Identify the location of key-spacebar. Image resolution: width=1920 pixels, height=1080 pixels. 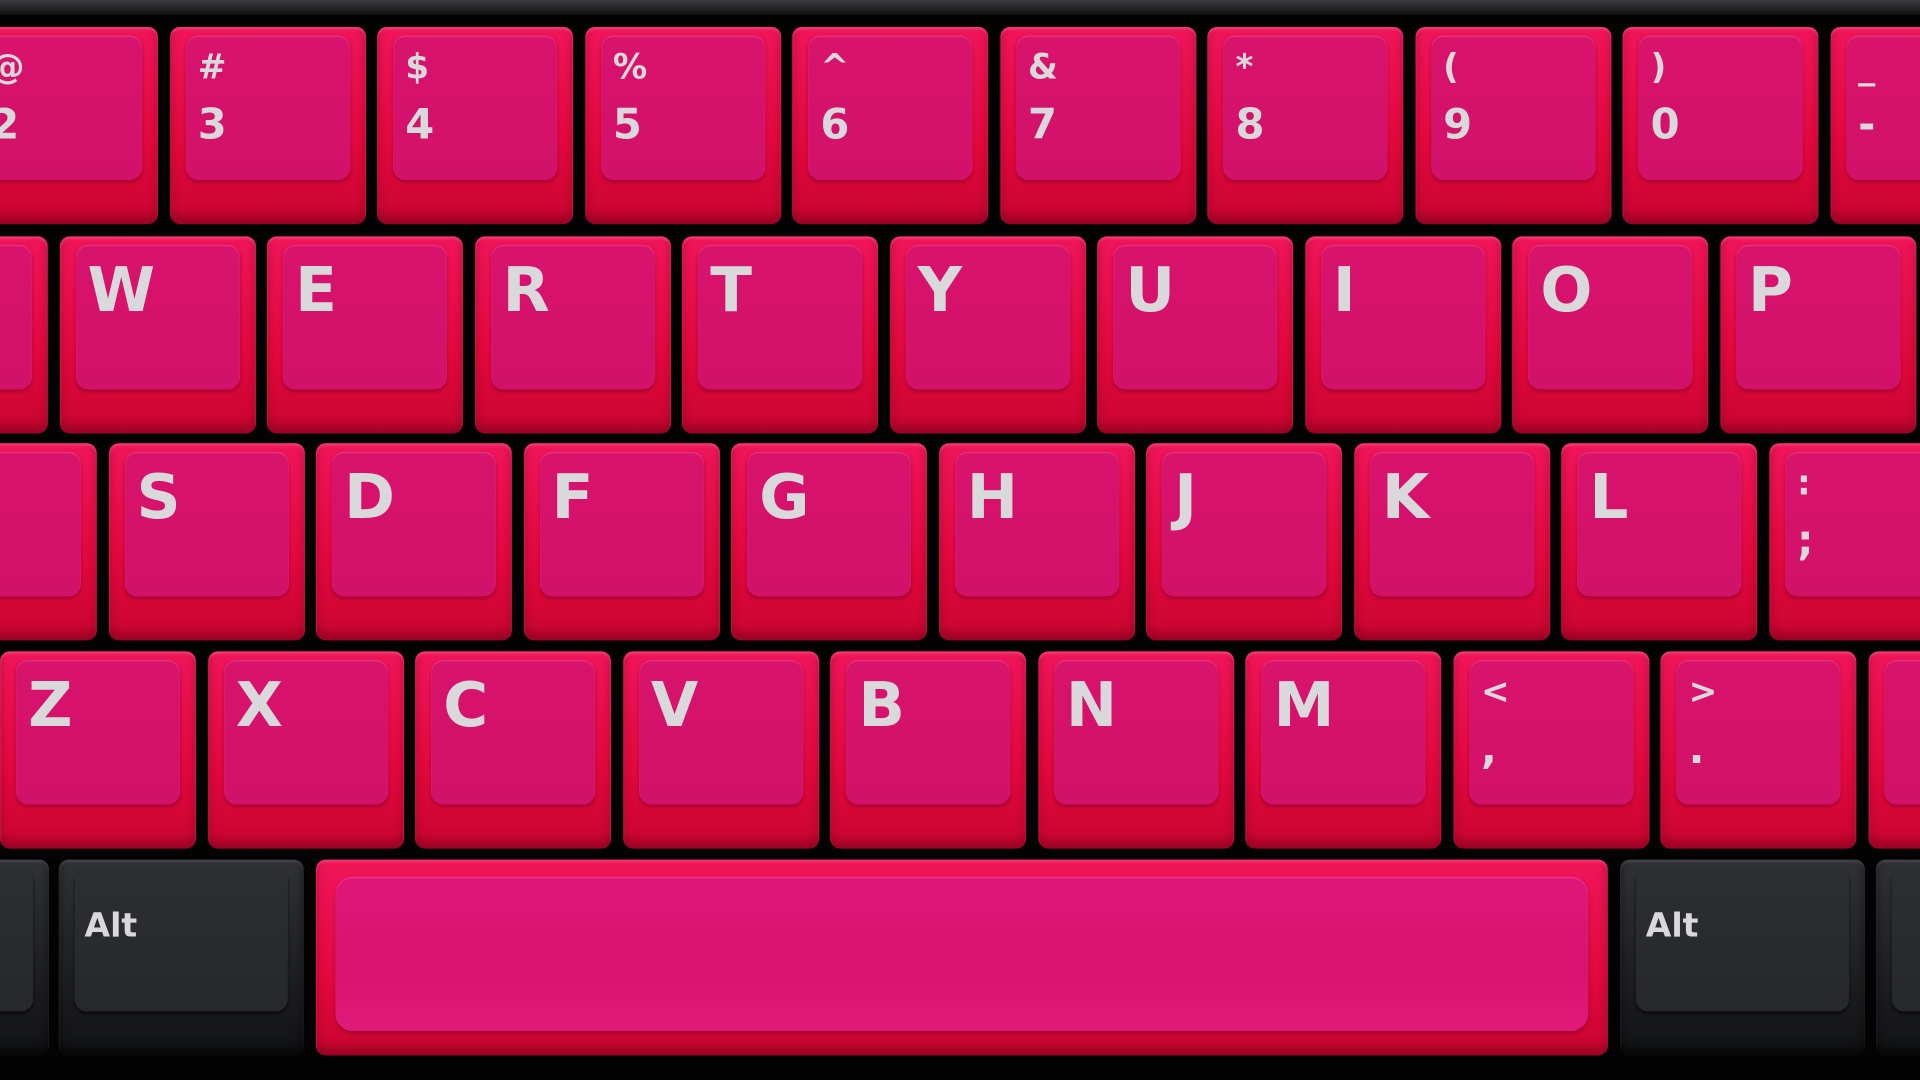
(961, 957).